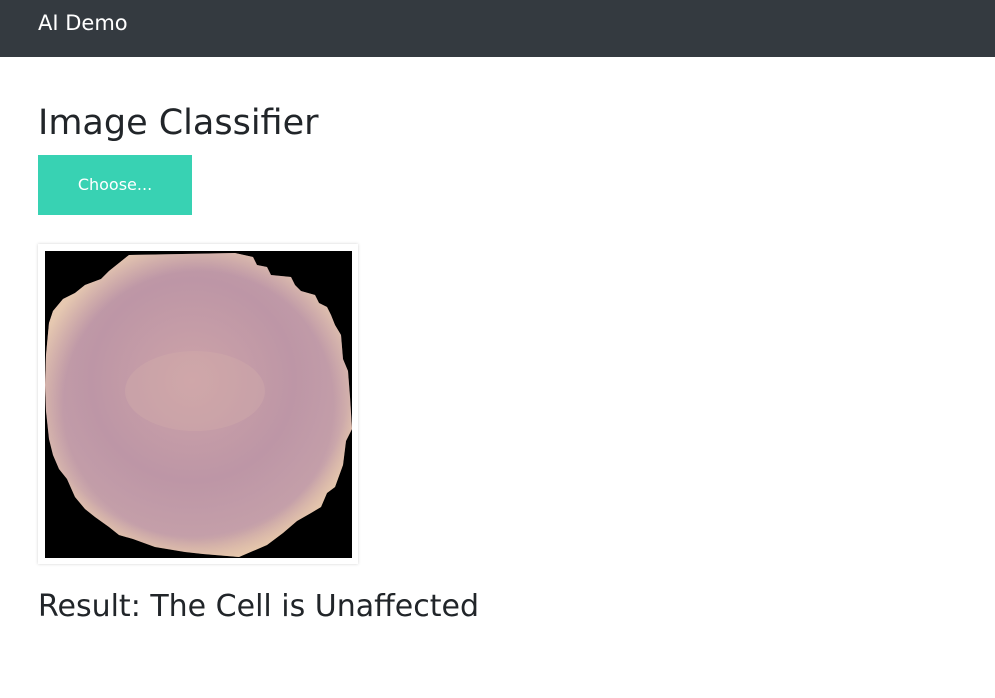 The width and height of the screenshot is (995, 698). I want to click on top-navbar: AI Demo, so click(497, 28).